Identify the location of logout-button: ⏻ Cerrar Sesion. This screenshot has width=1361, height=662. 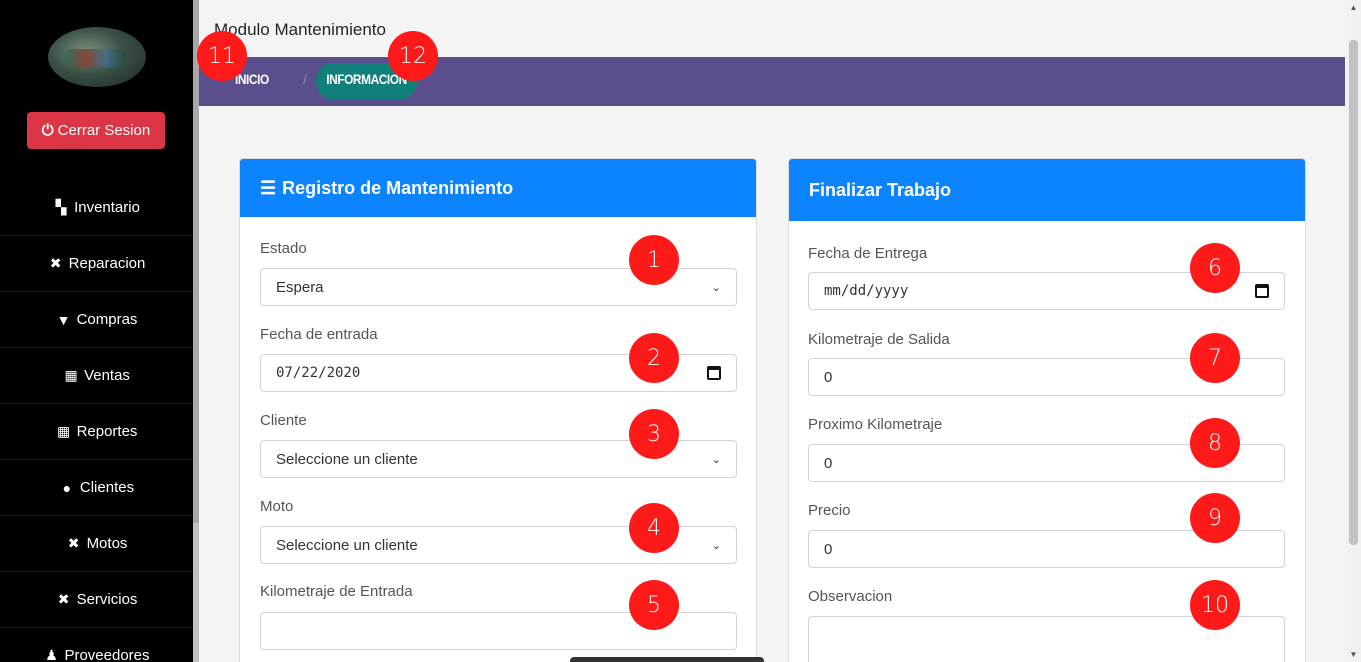
(96, 130).